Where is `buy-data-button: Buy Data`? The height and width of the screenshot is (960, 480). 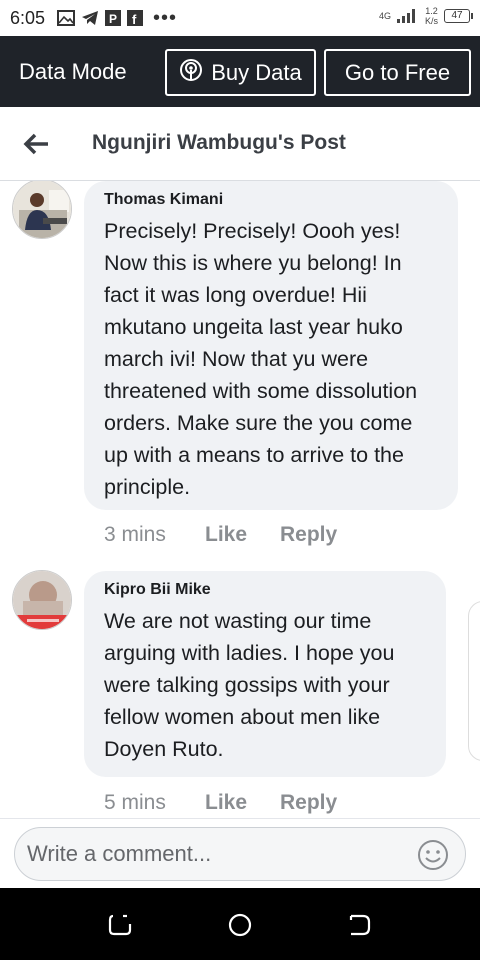
buy-data-button: Buy Data is located at coordinates (240, 72).